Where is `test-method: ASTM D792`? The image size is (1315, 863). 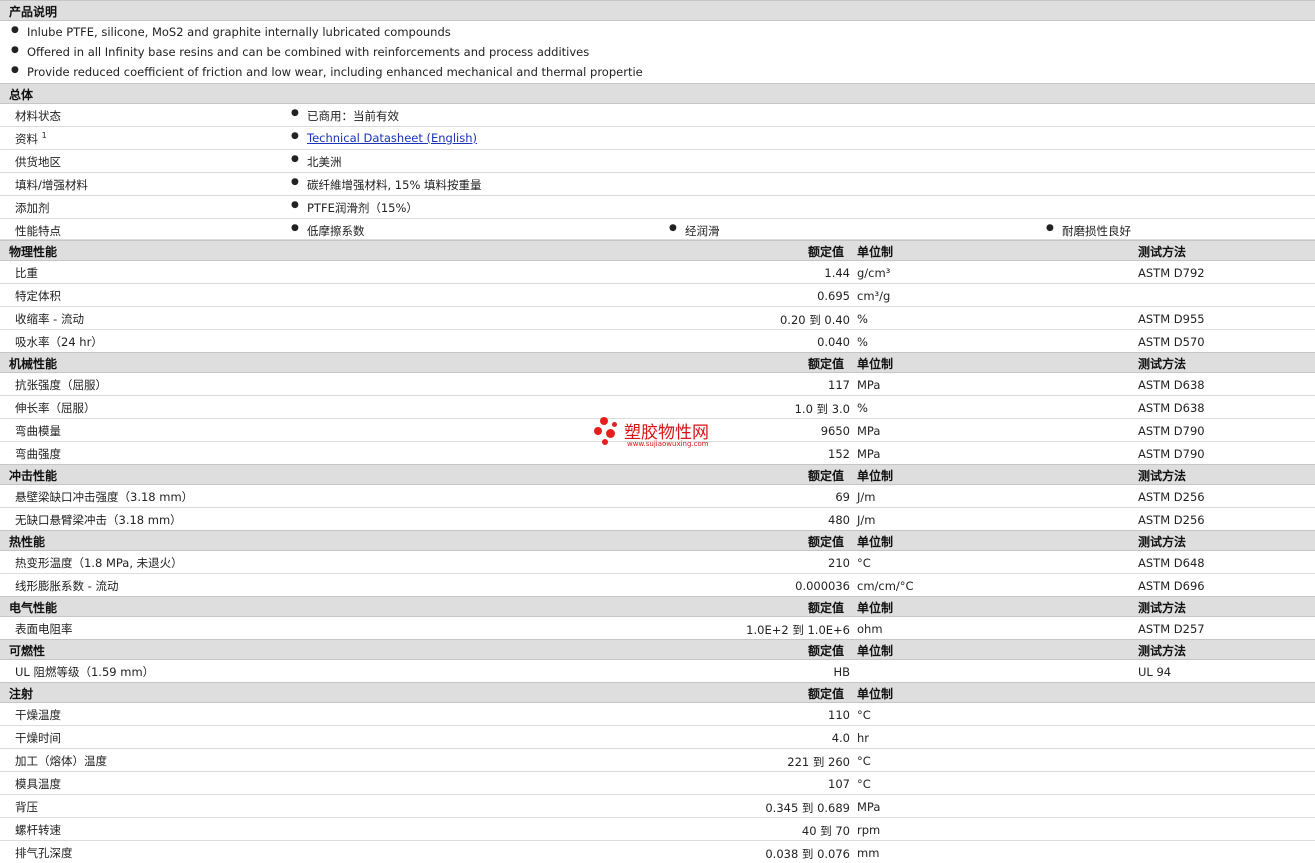 test-method: ASTM D792 is located at coordinates (1171, 273).